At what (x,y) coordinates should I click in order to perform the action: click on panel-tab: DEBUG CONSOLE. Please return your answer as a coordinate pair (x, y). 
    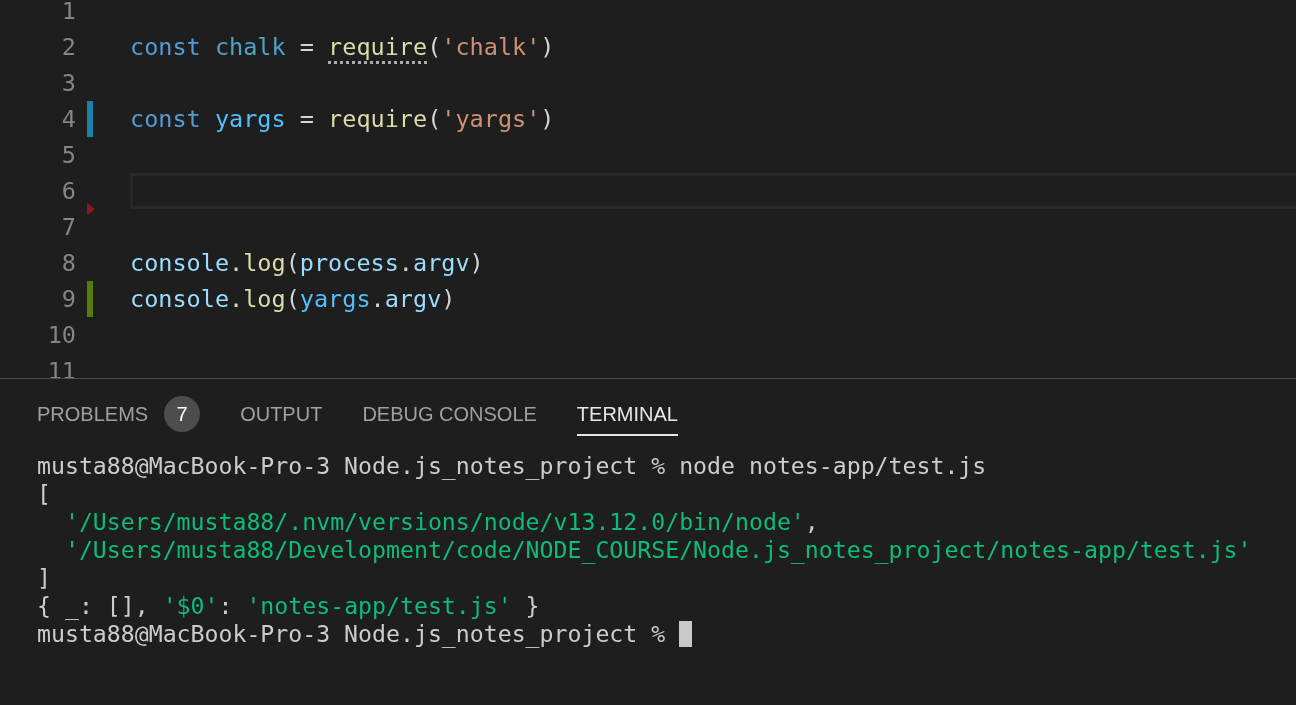
    Looking at the image, I should click on (449, 414).